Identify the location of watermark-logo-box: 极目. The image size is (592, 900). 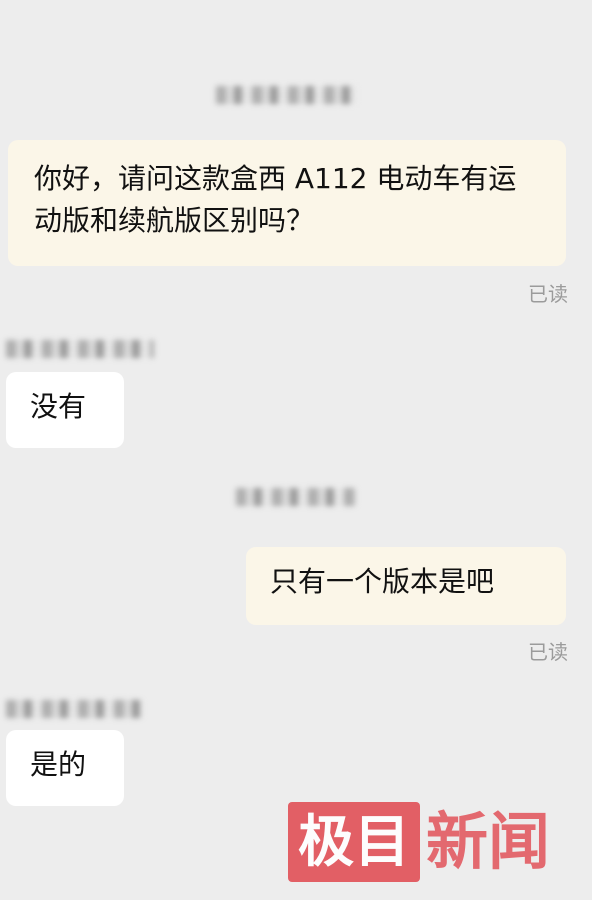
(354, 842).